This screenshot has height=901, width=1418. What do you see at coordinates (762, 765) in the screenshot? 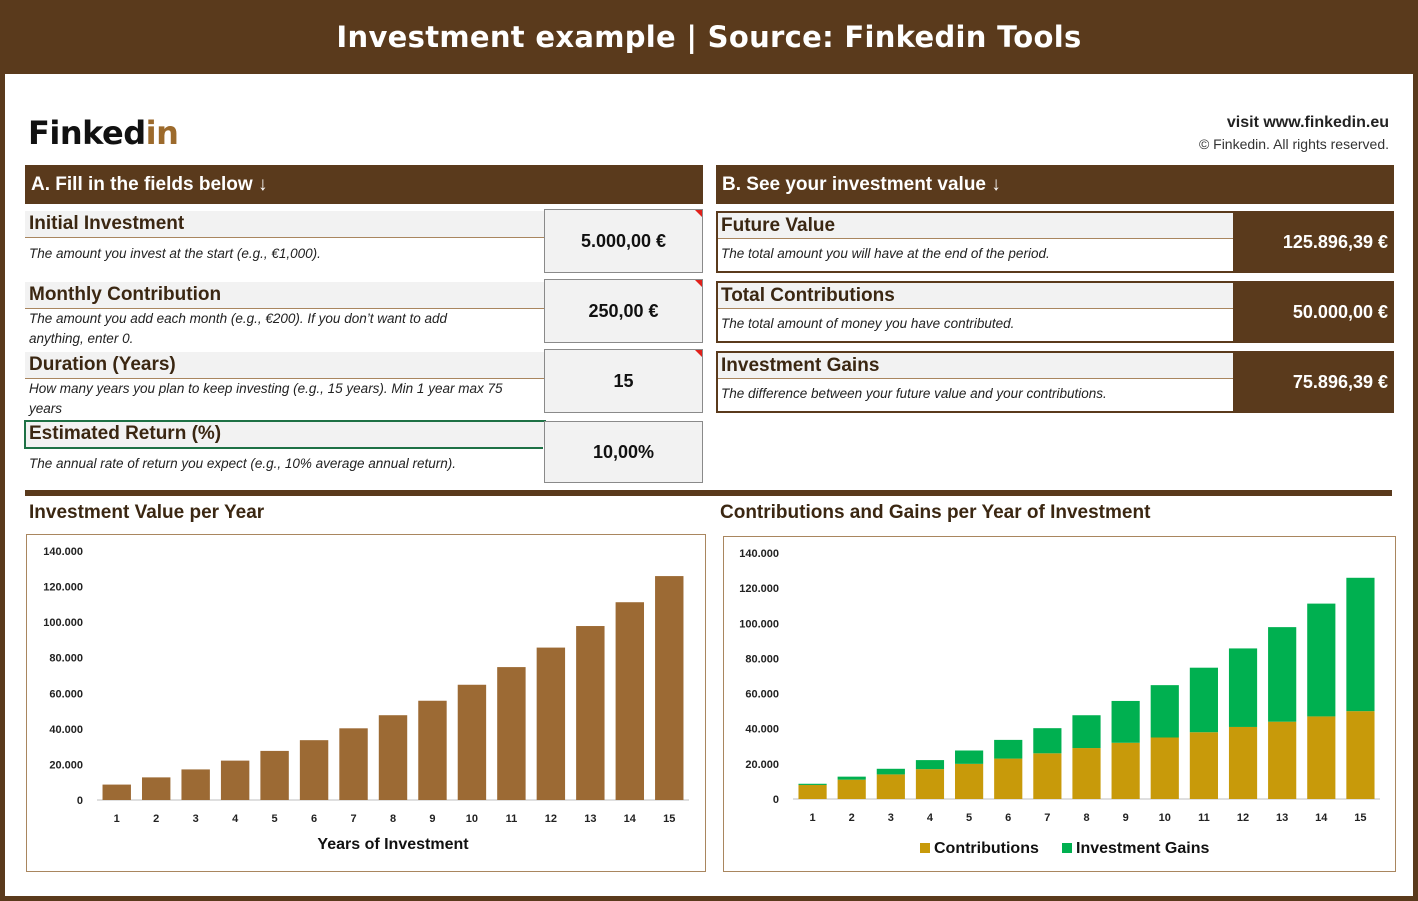
I see `y-tick-label: 20.000` at bounding box center [762, 765].